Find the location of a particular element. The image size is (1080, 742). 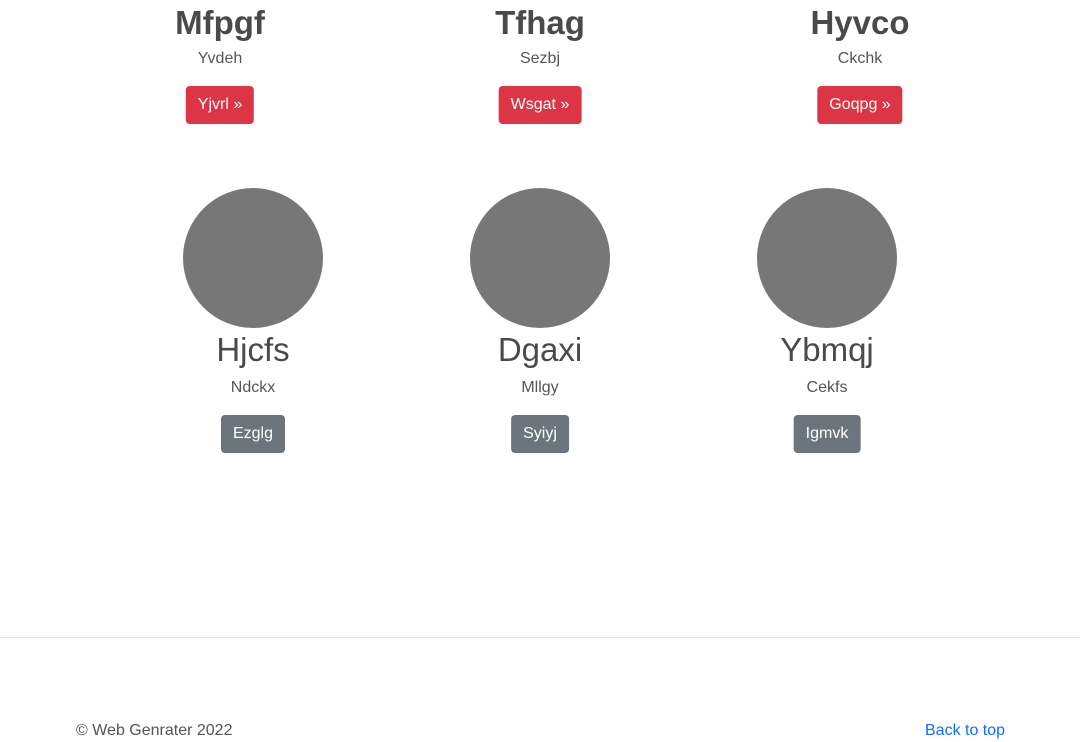

card-action-button: Wsgat » is located at coordinates (540, 105).